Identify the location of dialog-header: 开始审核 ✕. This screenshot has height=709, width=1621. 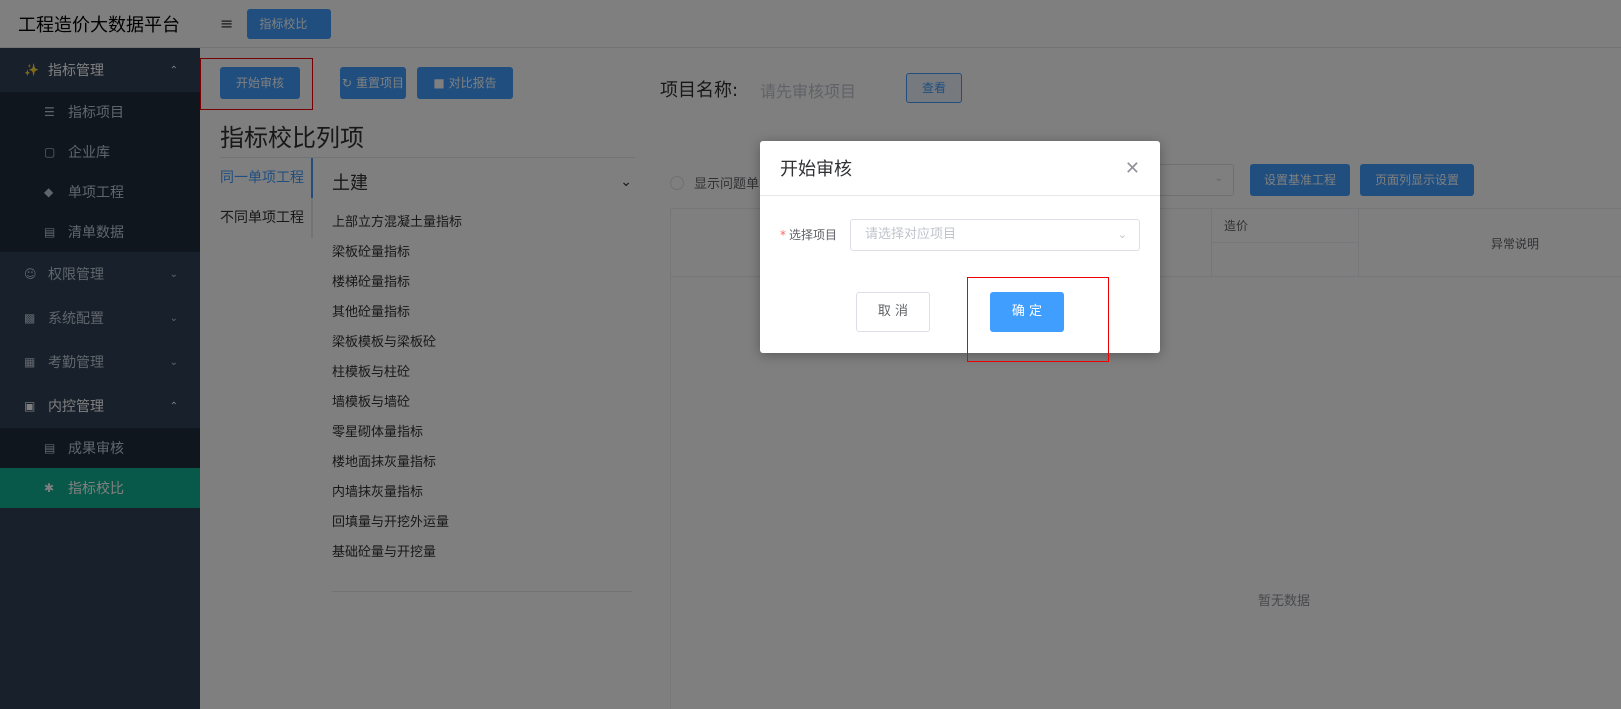
(960, 168).